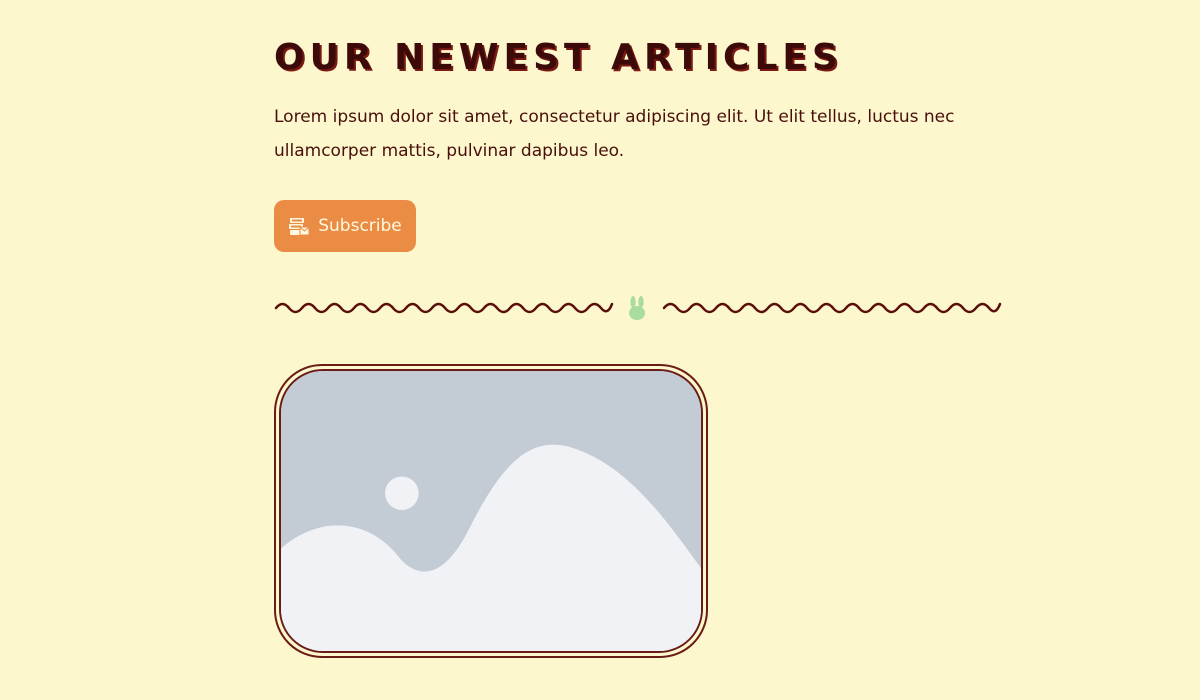  Describe the element at coordinates (299, 226) in the screenshot. I see `newsletter-stack-icon` at that location.